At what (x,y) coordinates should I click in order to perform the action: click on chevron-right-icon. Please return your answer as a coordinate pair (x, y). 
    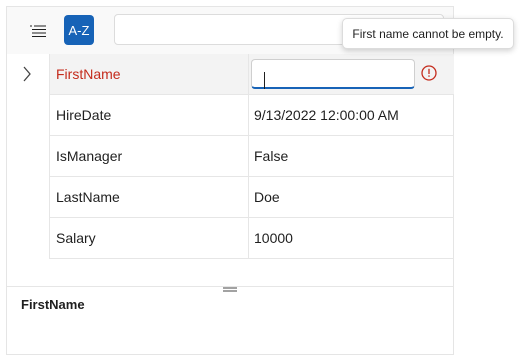
    Looking at the image, I should click on (27, 74).